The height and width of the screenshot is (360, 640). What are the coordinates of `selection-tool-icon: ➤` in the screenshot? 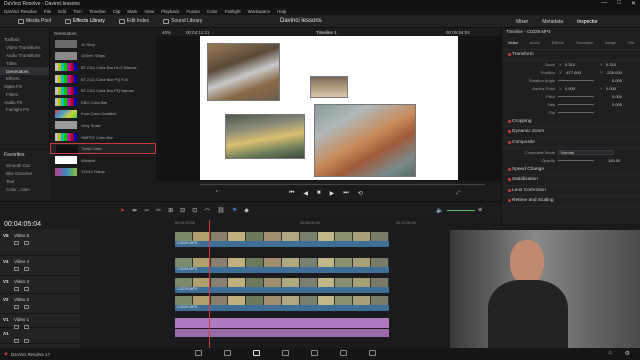 It's located at (122, 211).